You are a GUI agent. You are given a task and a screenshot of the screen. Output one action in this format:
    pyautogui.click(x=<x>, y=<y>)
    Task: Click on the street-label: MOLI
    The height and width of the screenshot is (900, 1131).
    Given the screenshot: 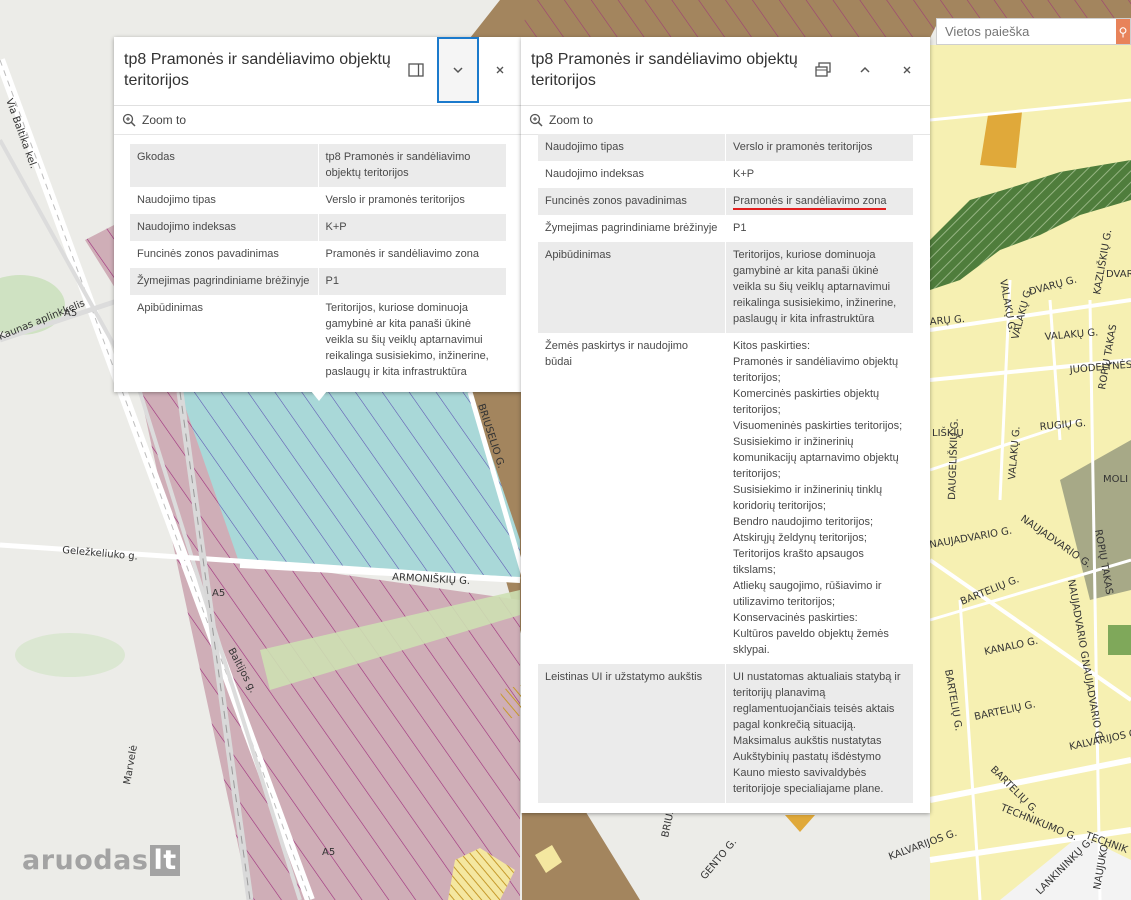 What is the action you would take?
    pyautogui.click(x=1115, y=479)
    